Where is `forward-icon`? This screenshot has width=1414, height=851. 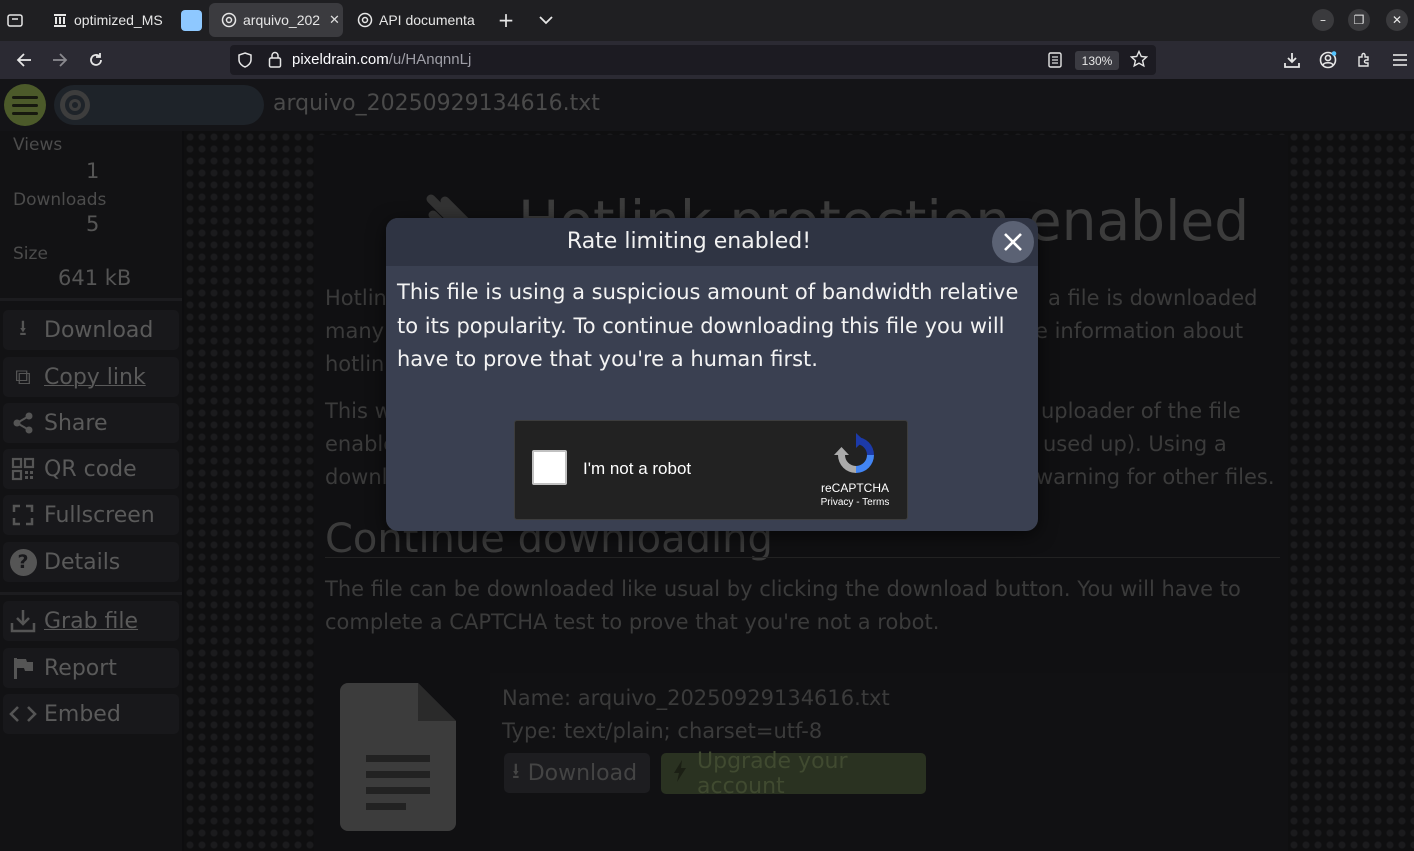
forward-icon is located at coordinates (60, 60).